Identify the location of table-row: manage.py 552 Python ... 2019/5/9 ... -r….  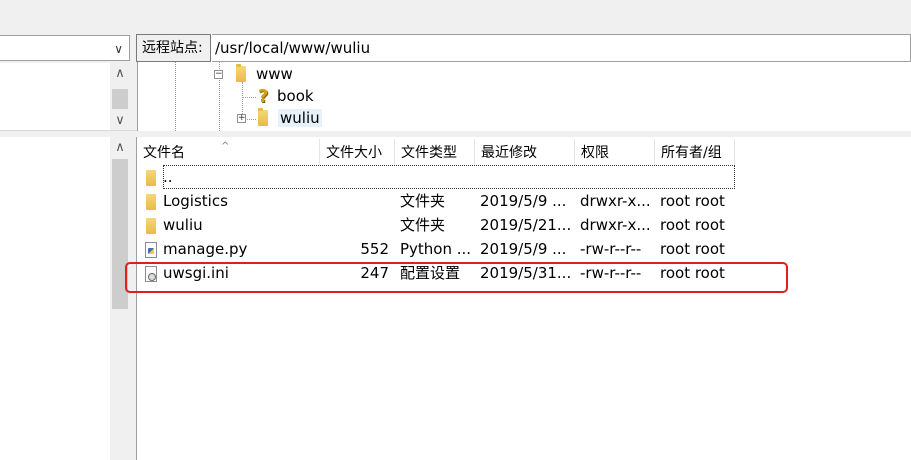
(437, 249).